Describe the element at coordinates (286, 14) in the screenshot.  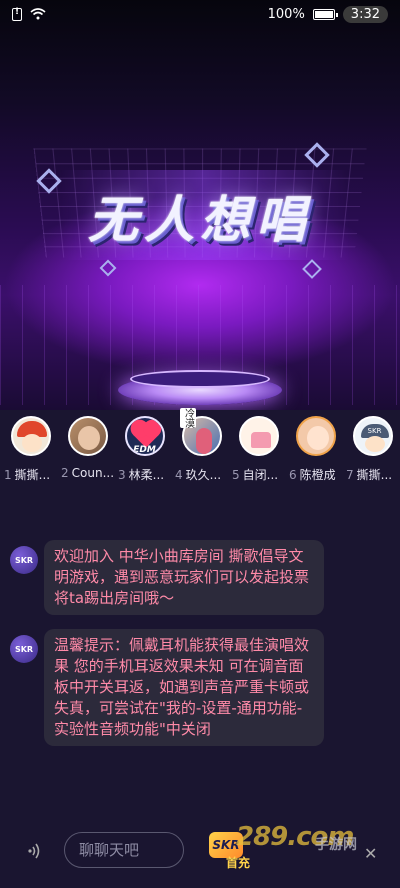
I see `battery-percent: 100%` at that location.